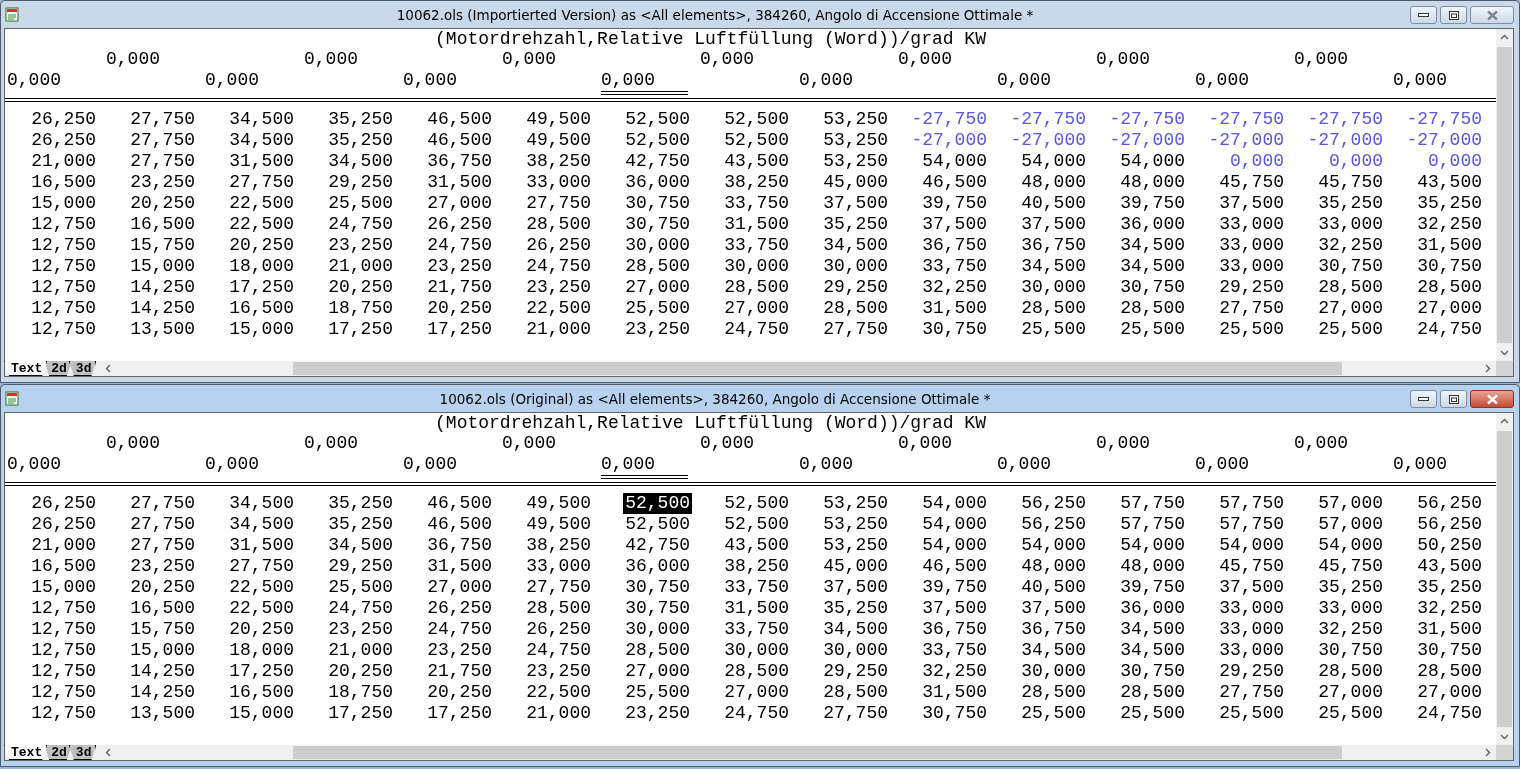  I want to click on table-cell-text: 35,250, so click(1350, 587).